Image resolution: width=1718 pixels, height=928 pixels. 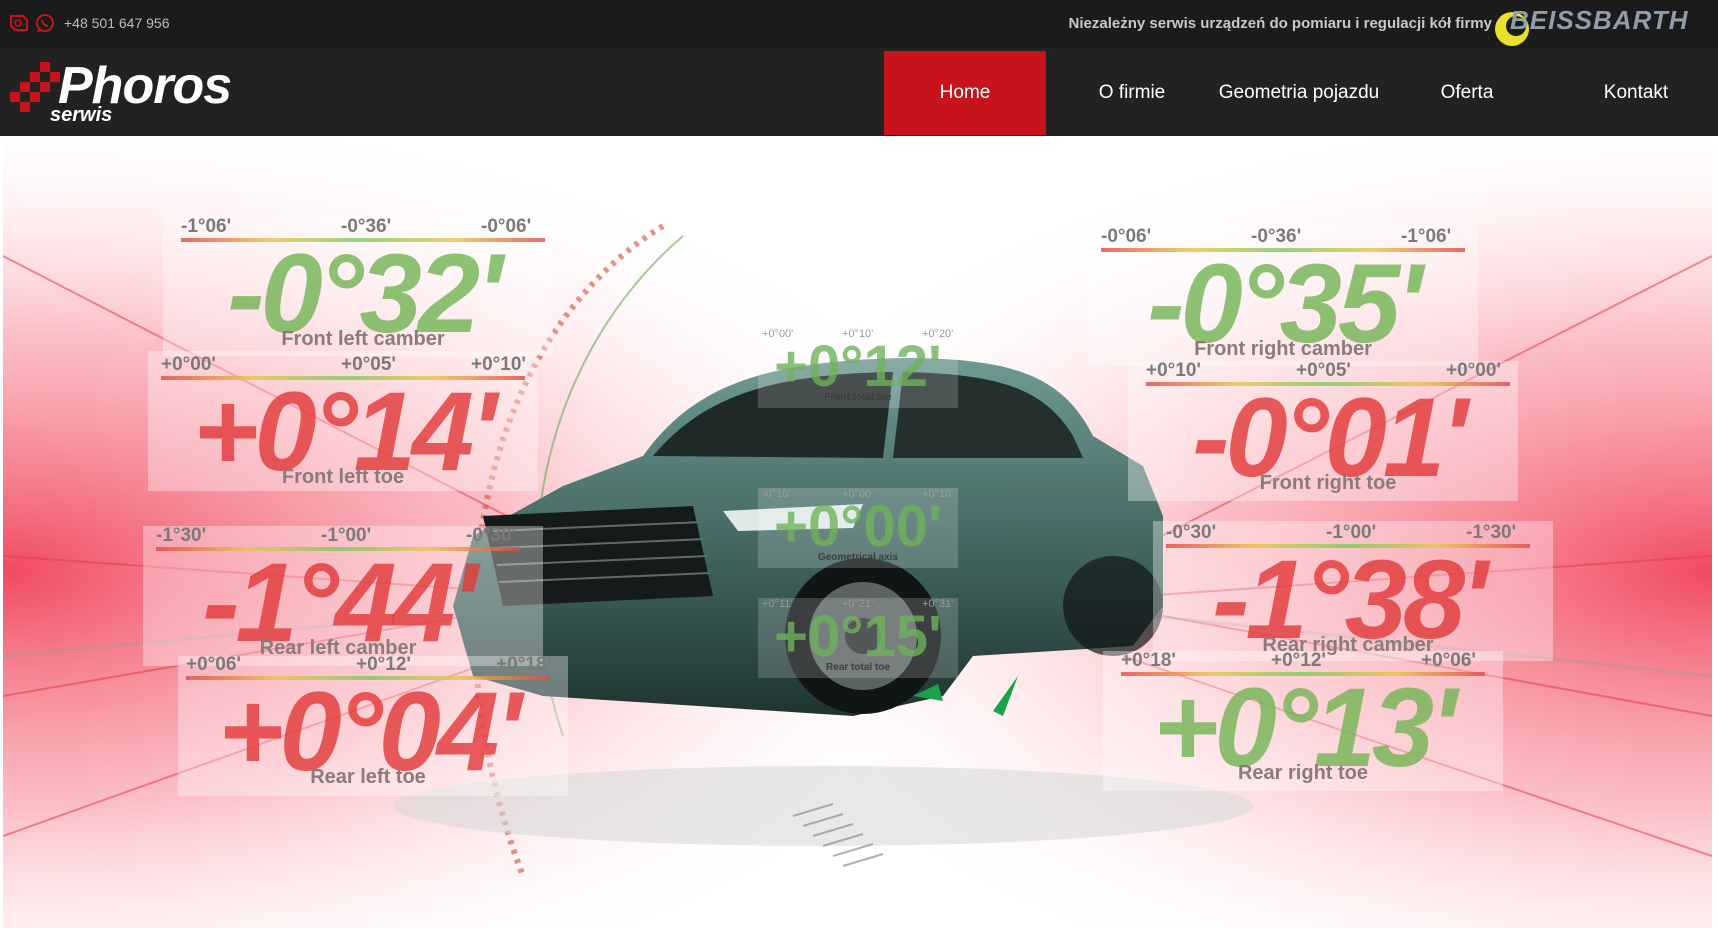 I want to click on nav-item-home: Home, so click(x=965, y=93).